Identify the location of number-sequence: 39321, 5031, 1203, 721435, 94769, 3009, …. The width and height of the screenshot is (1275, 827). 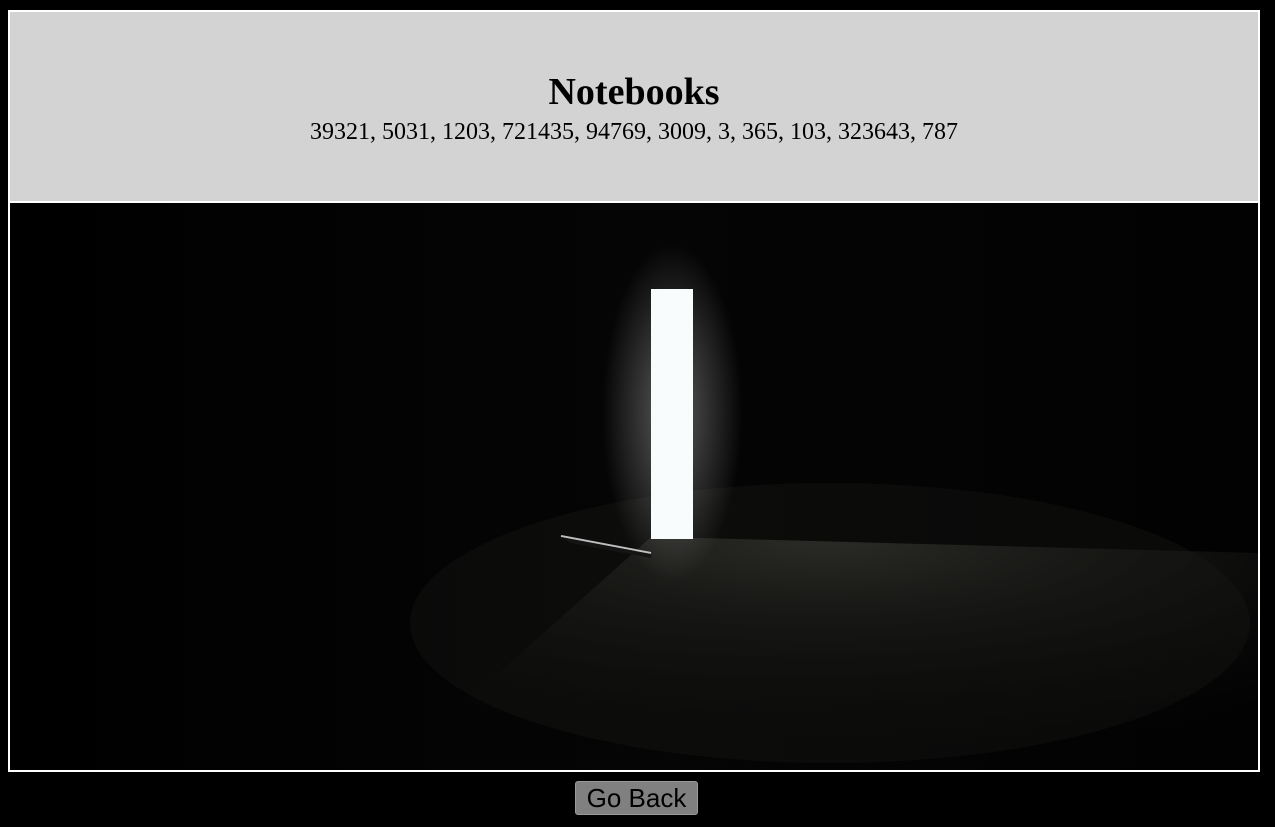
(634, 132).